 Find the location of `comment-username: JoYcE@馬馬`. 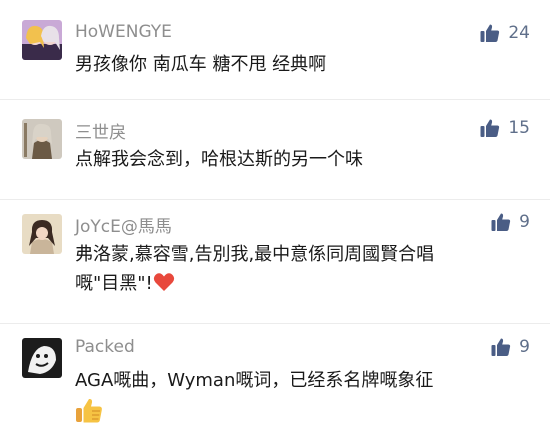

comment-username: JoYcE@馬馬 is located at coordinates (123, 224).